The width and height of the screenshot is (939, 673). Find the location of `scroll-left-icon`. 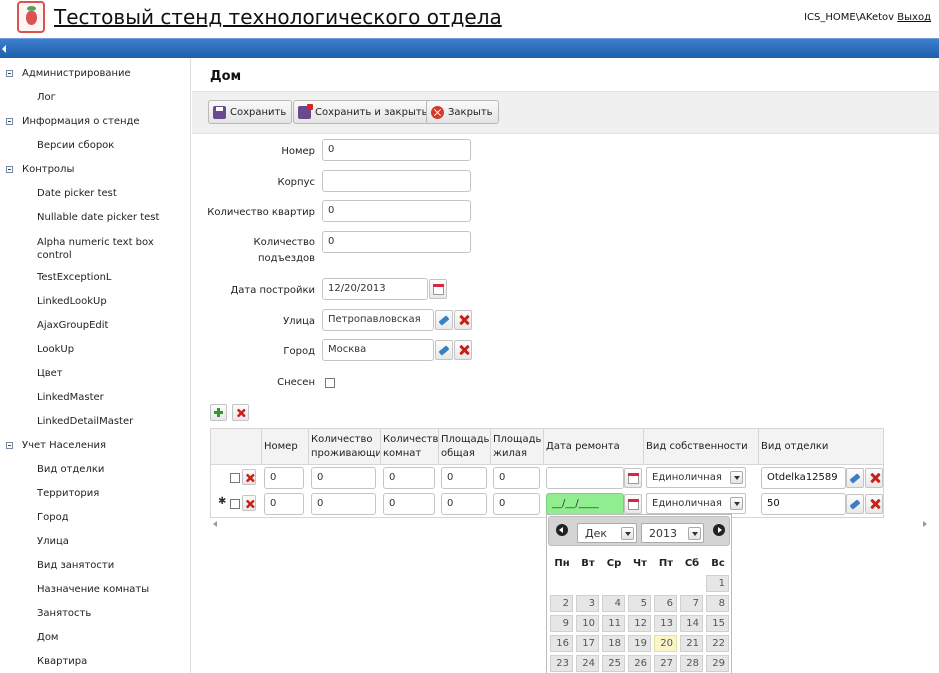

scroll-left-icon is located at coordinates (215, 524).